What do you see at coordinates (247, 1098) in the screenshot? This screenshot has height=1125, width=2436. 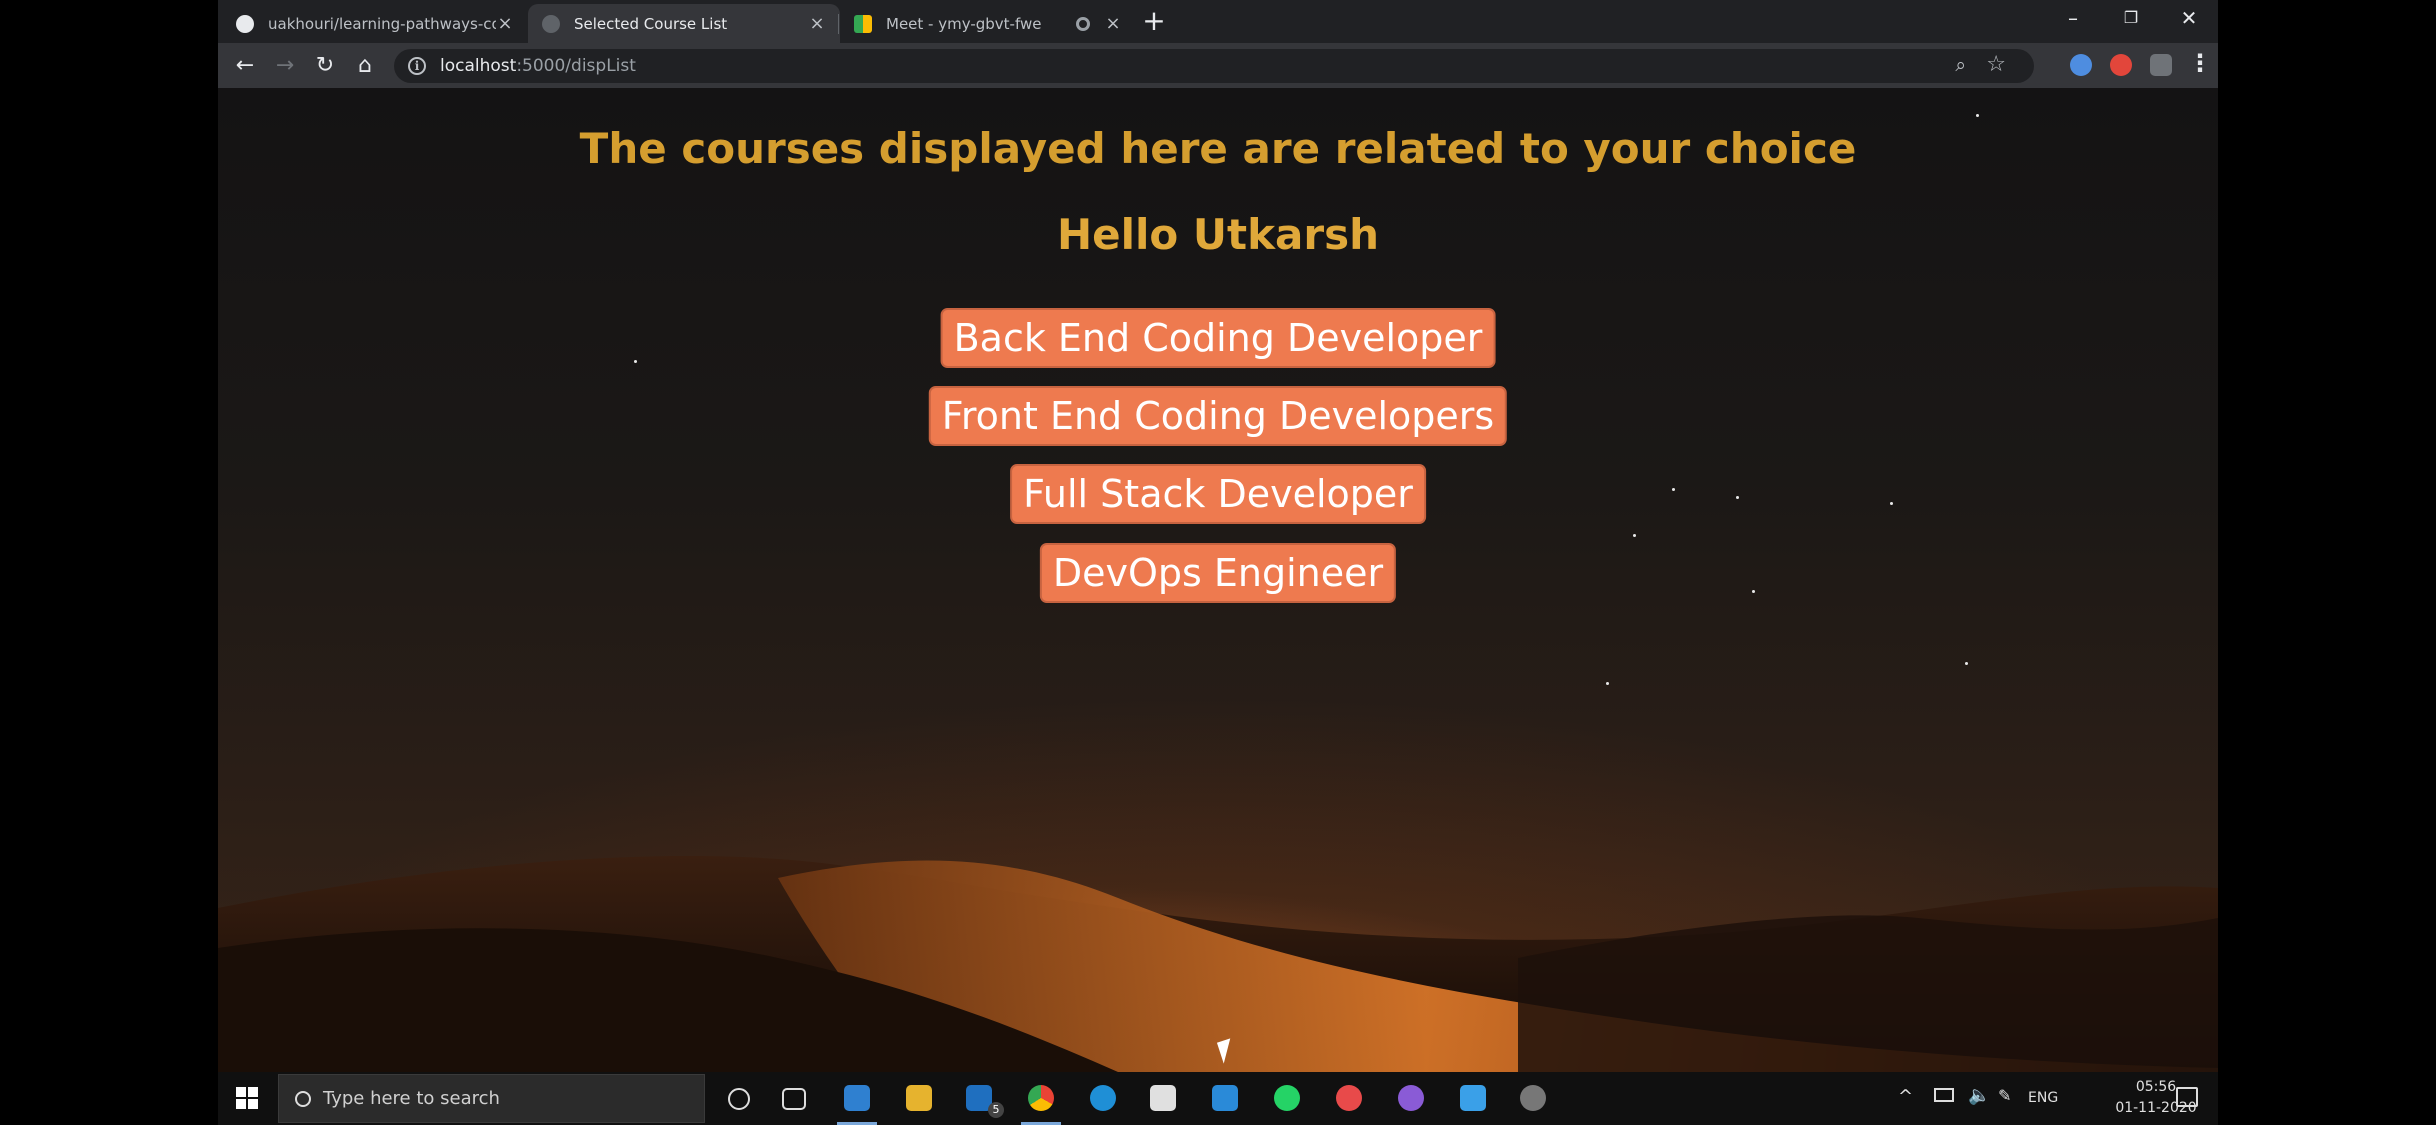 I see `windows-start-icon` at bounding box center [247, 1098].